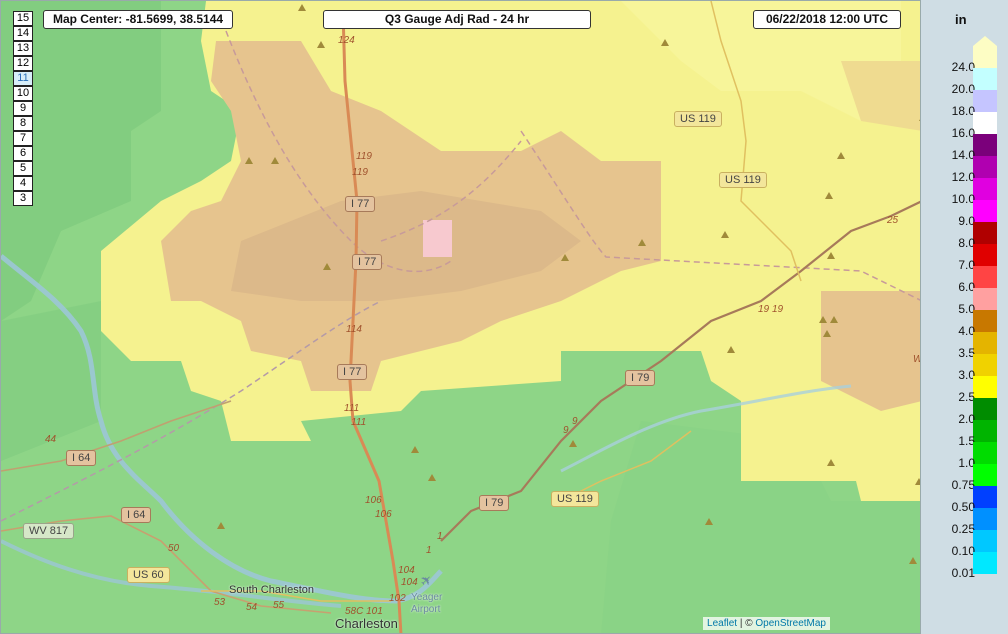 The width and height of the screenshot is (1008, 634). What do you see at coordinates (220, 602) in the screenshot?
I see `road-number-label: 53` at bounding box center [220, 602].